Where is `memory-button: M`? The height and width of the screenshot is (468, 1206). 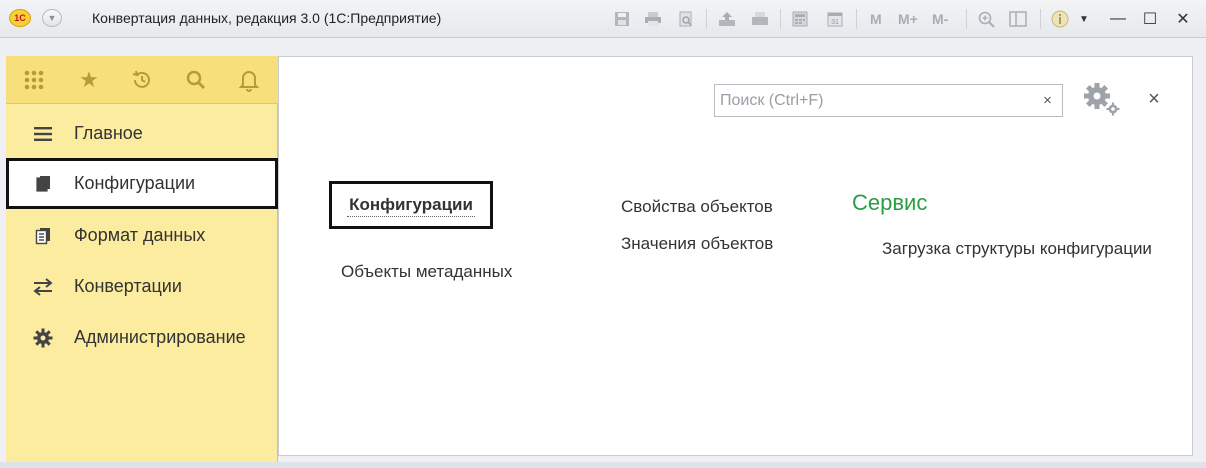 memory-button: M is located at coordinates (876, 19).